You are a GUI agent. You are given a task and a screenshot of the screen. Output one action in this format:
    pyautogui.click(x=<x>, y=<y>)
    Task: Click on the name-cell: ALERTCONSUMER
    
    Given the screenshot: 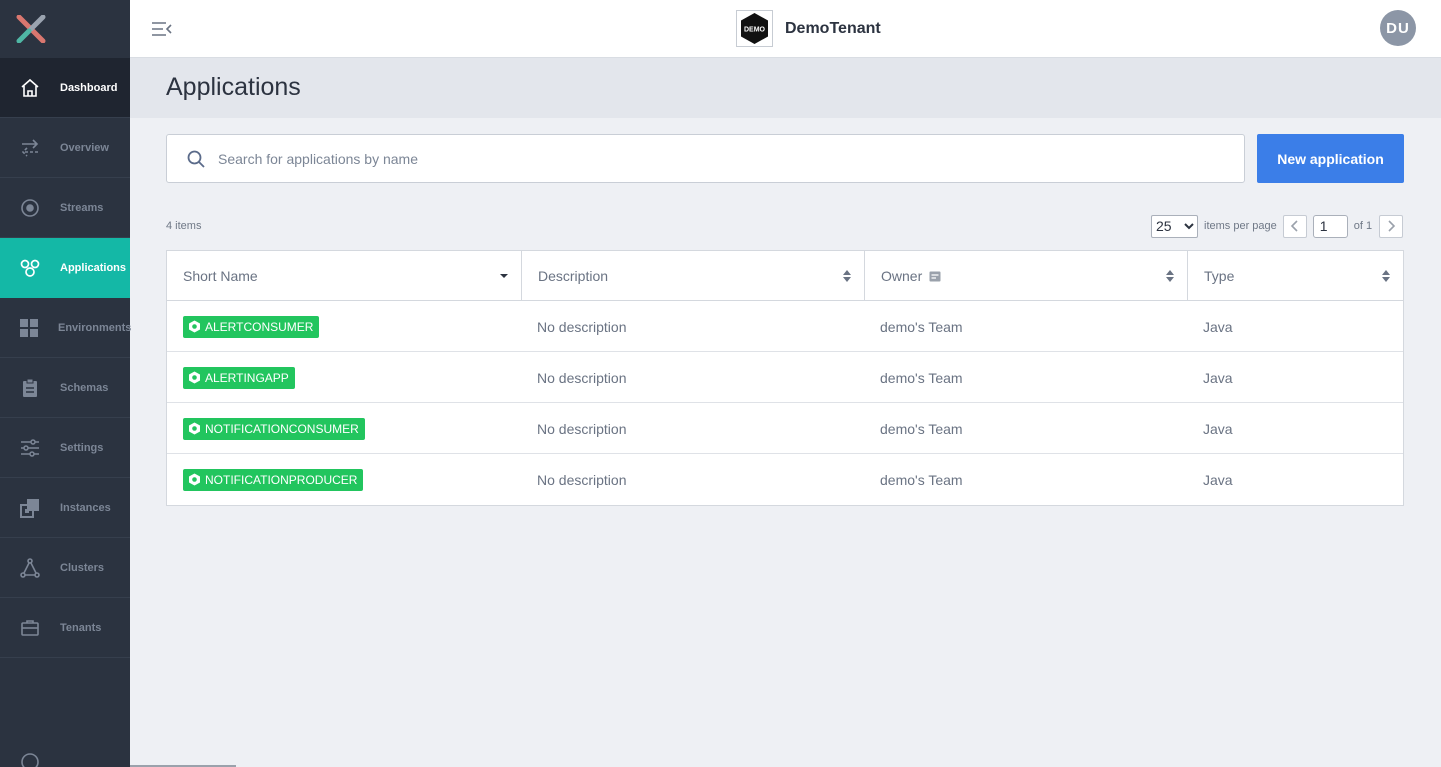 What is the action you would take?
    pyautogui.click(x=243, y=326)
    